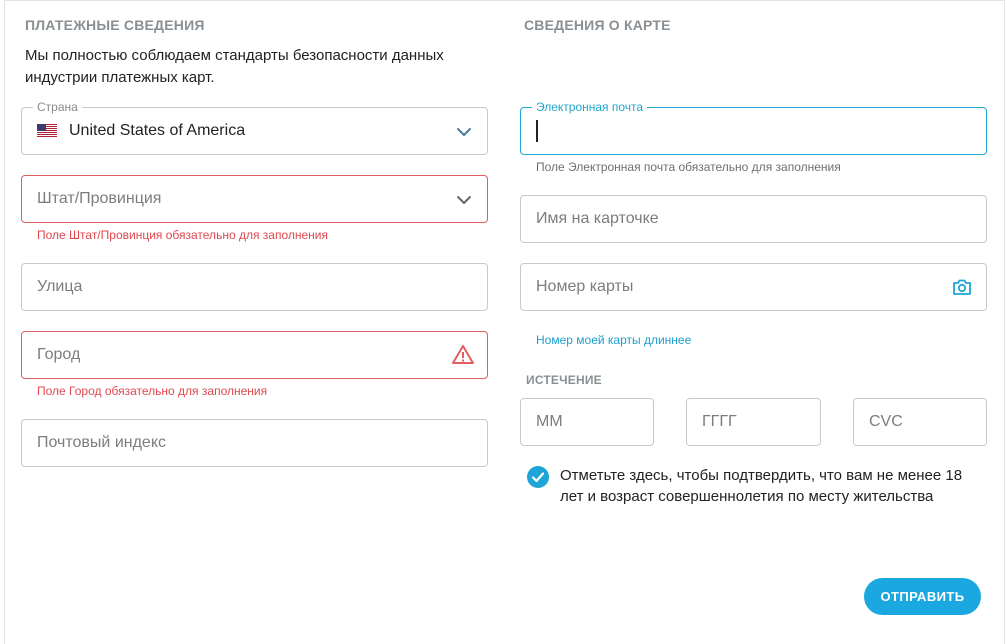 The height and width of the screenshot is (644, 1007). What do you see at coordinates (254, 355) in the screenshot?
I see `city-input: Город` at bounding box center [254, 355].